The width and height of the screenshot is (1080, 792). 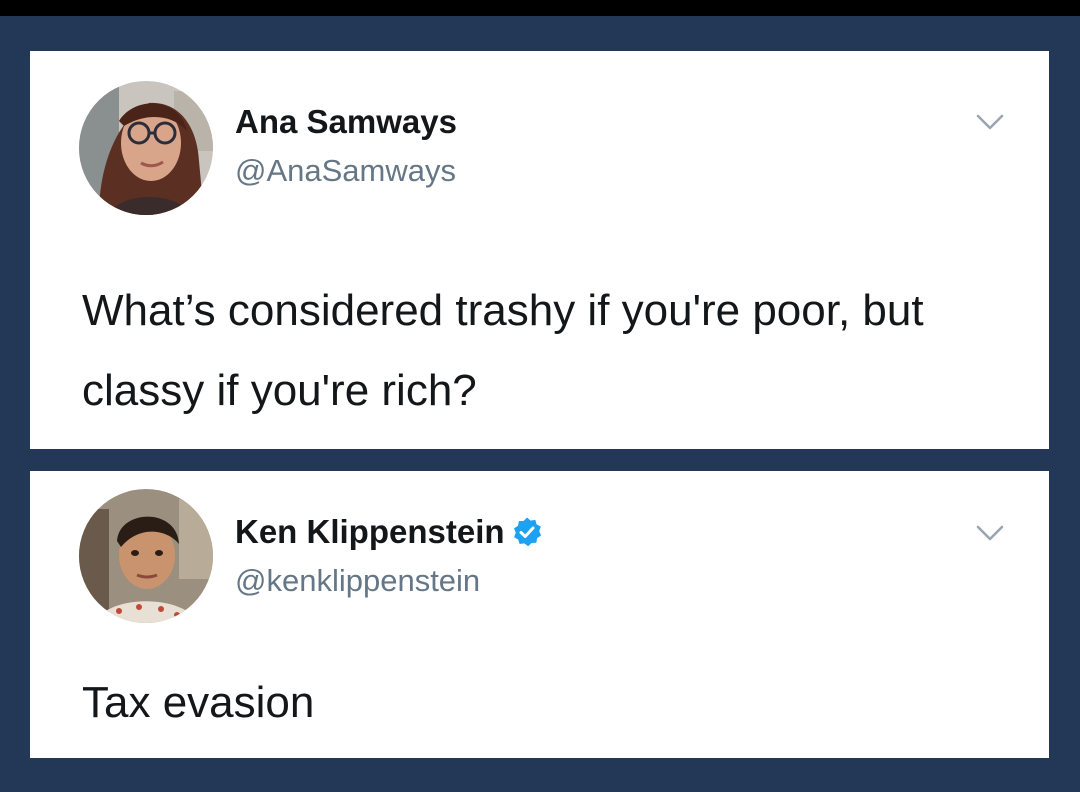 I want to click on verified-badge-icon, so click(x=527, y=532).